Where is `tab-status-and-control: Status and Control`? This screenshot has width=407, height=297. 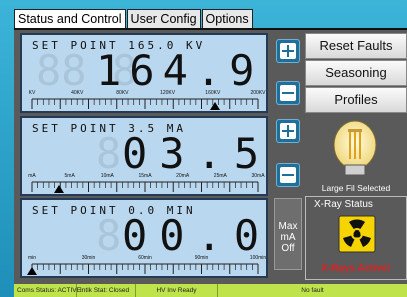 tab-status-and-control: Status and Control is located at coordinates (70, 19).